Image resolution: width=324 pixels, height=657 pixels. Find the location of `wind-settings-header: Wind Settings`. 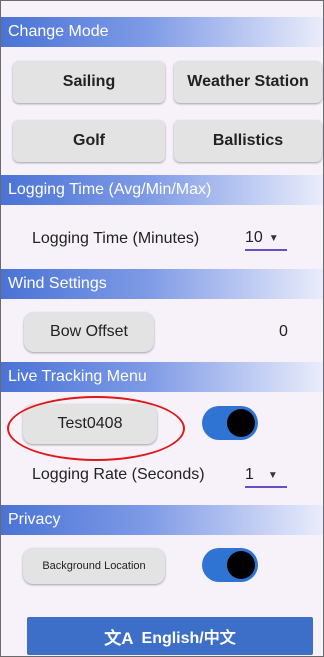

wind-settings-header: Wind Settings is located at coordinates (162, 284).